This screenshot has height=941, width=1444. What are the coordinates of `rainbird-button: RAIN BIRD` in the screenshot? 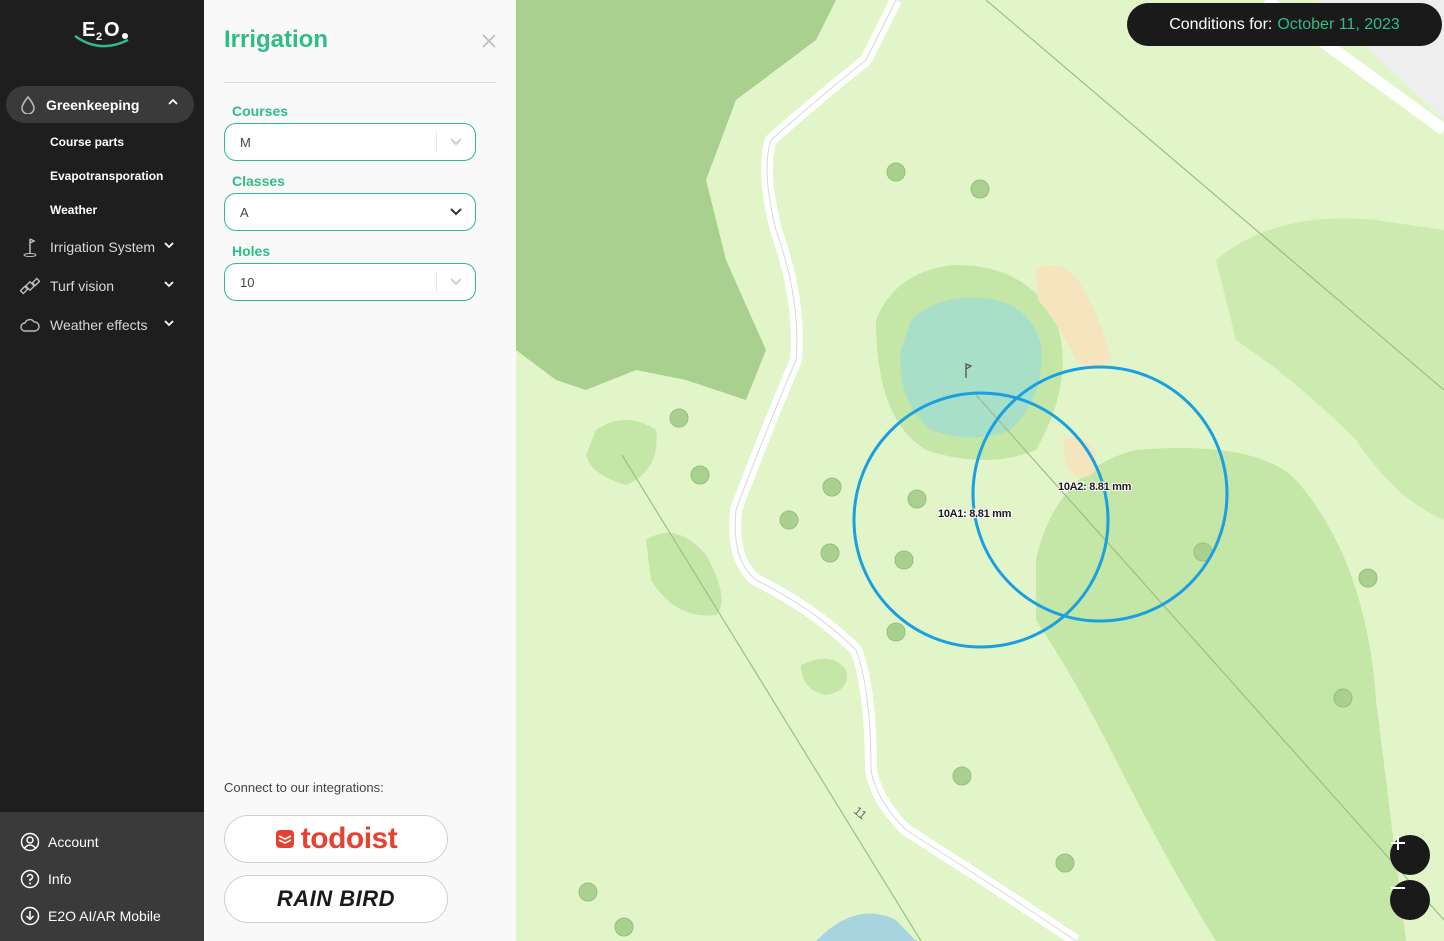 It's located at (336, 899).